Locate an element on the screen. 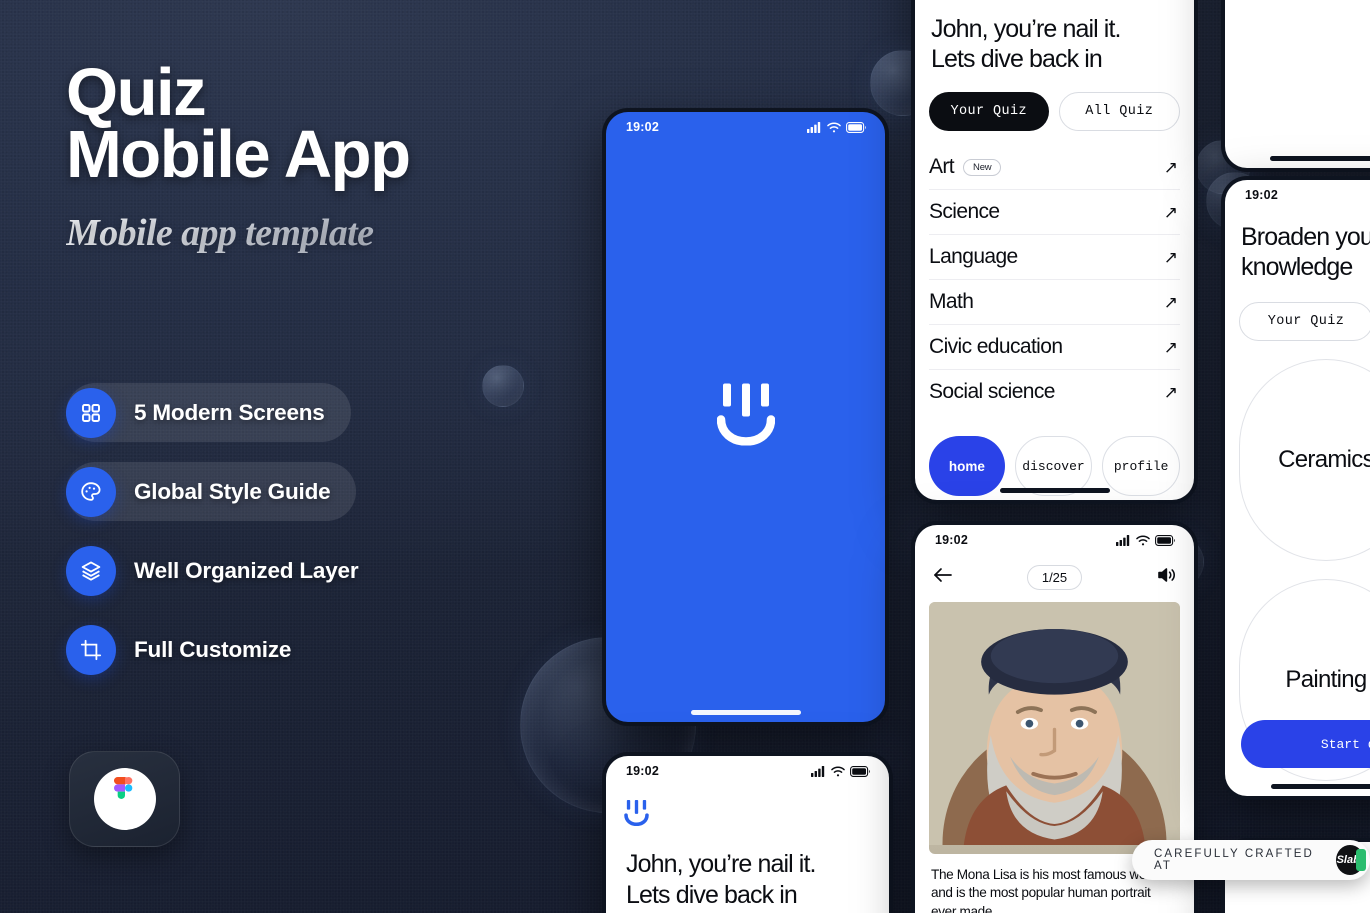 The width and height of the screenshot is (1370, 913). feature-item-style-guide: Global Style Guide is located at coordinates (211, 491).